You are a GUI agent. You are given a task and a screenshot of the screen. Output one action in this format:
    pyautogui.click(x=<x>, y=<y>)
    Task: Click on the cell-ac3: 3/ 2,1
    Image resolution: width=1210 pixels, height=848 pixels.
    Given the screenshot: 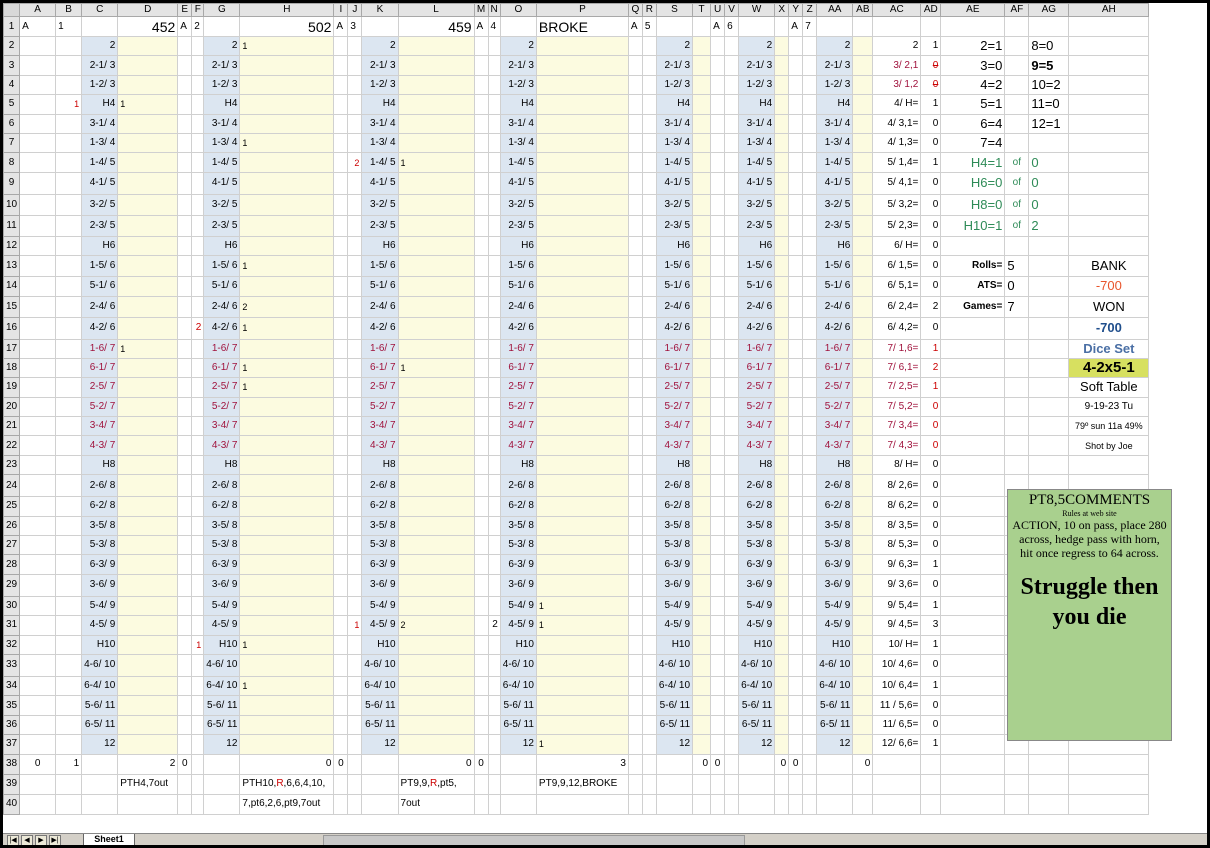 What is the action you would take?
    pyautogui.click(x=897, y=65)
    